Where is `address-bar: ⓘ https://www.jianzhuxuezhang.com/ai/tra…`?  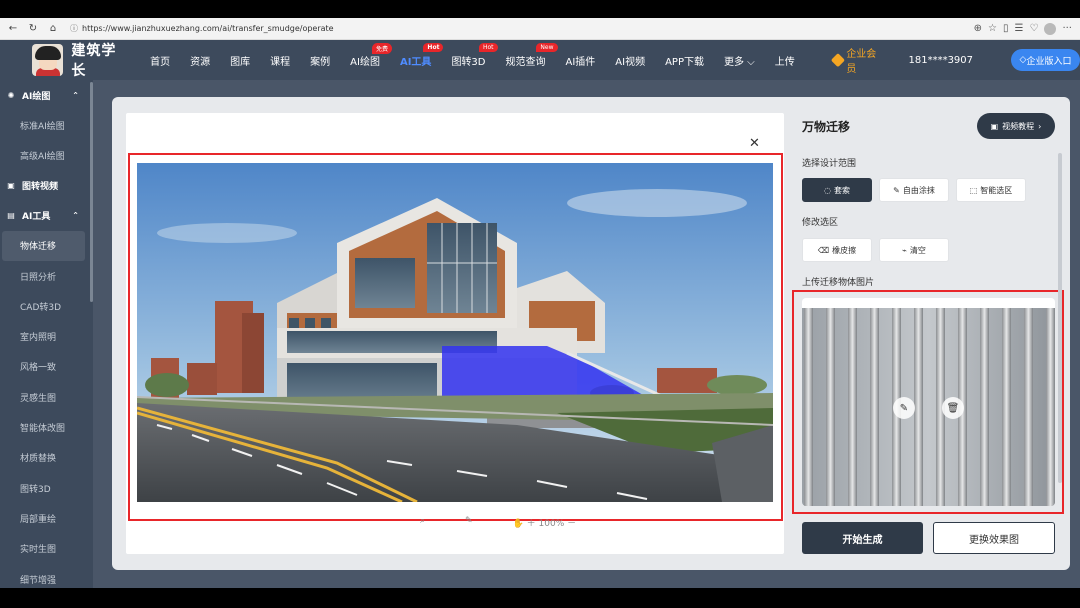
address-bar: ⓘ https://www.jianzhuxuezhang.com/ai/tra… is located at coordinates (522, 29).